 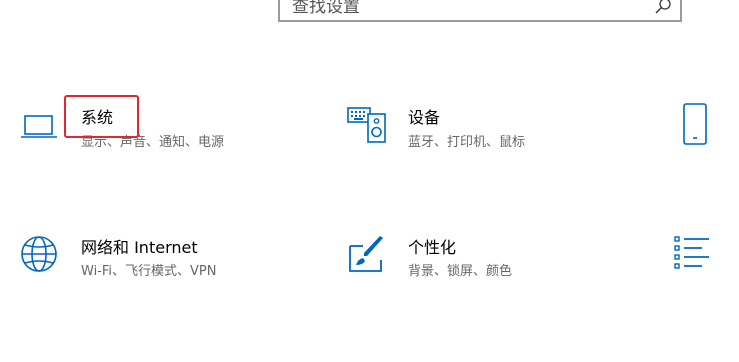 I want to click on search-input, so click(x=462, y=10).